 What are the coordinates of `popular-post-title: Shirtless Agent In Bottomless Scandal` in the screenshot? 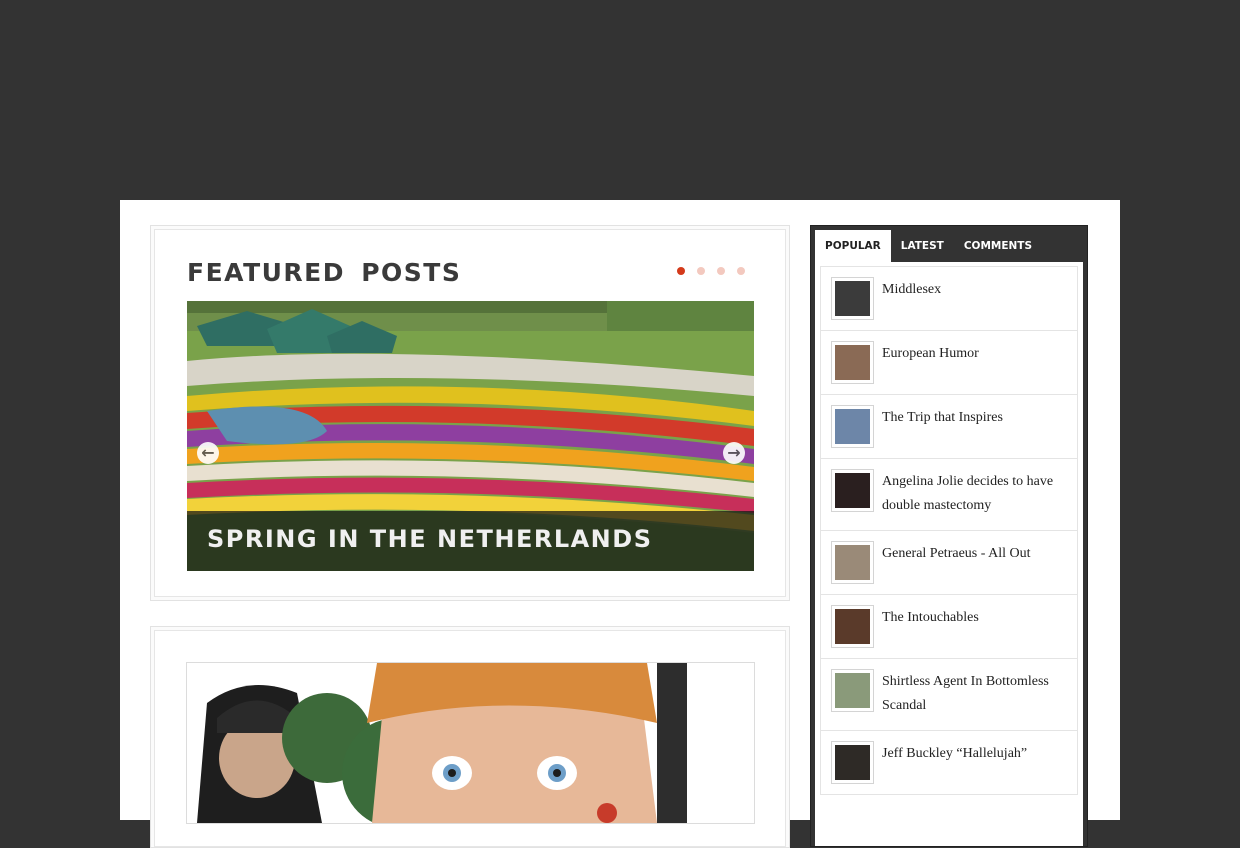 It's located at (979, 694).